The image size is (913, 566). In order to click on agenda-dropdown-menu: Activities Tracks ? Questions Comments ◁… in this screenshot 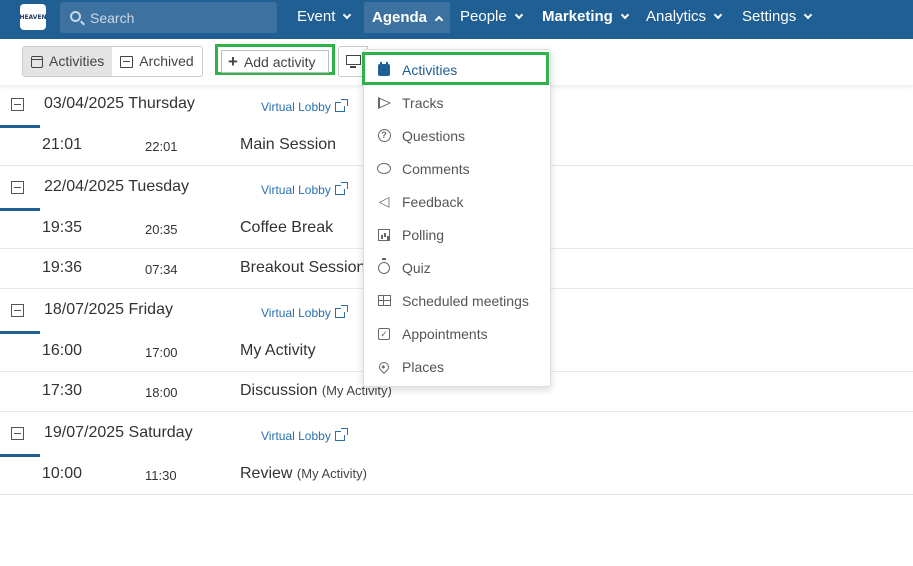, I will do `click(457, 218)`.